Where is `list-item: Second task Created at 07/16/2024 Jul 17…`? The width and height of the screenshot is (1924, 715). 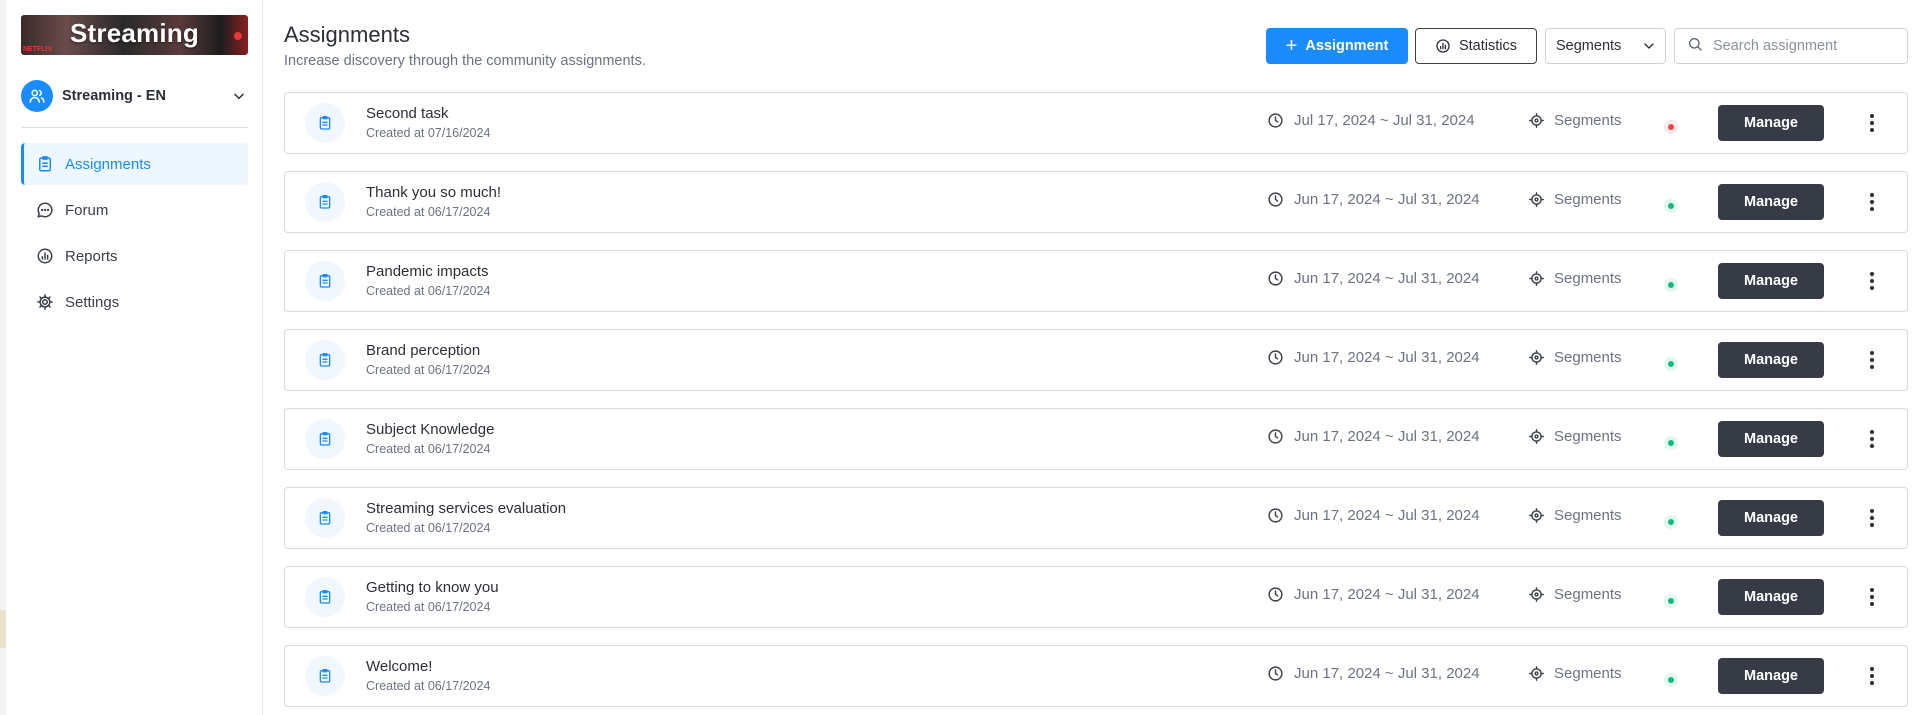
list-item: Second task Created at 07/16/2024 Jul 17… is located at coordinates (1096, 123).